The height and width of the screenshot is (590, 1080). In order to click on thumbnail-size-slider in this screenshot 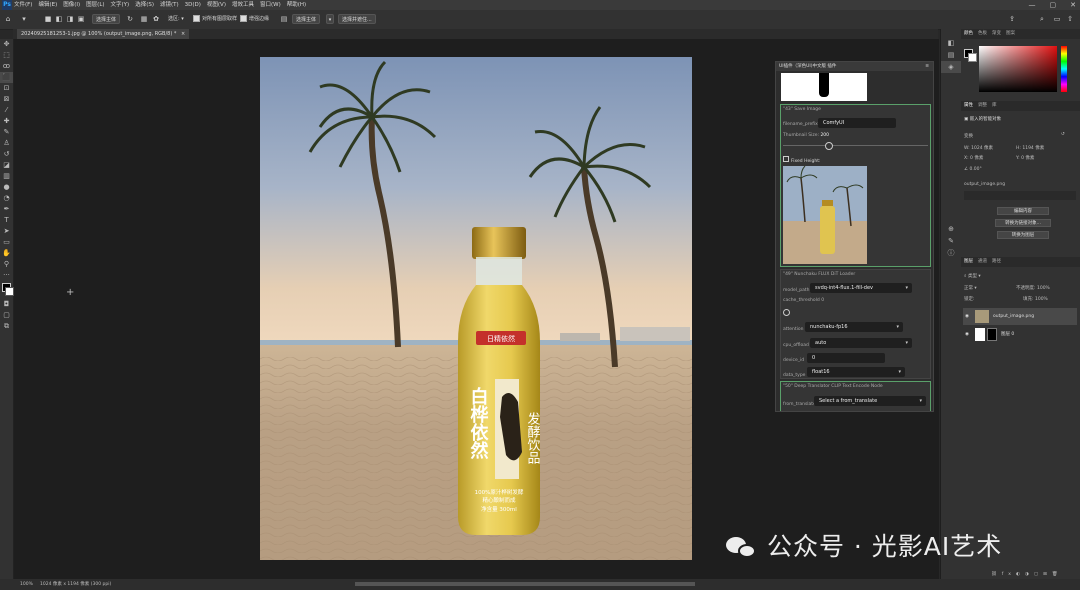, I will do `click(855, 145)`.